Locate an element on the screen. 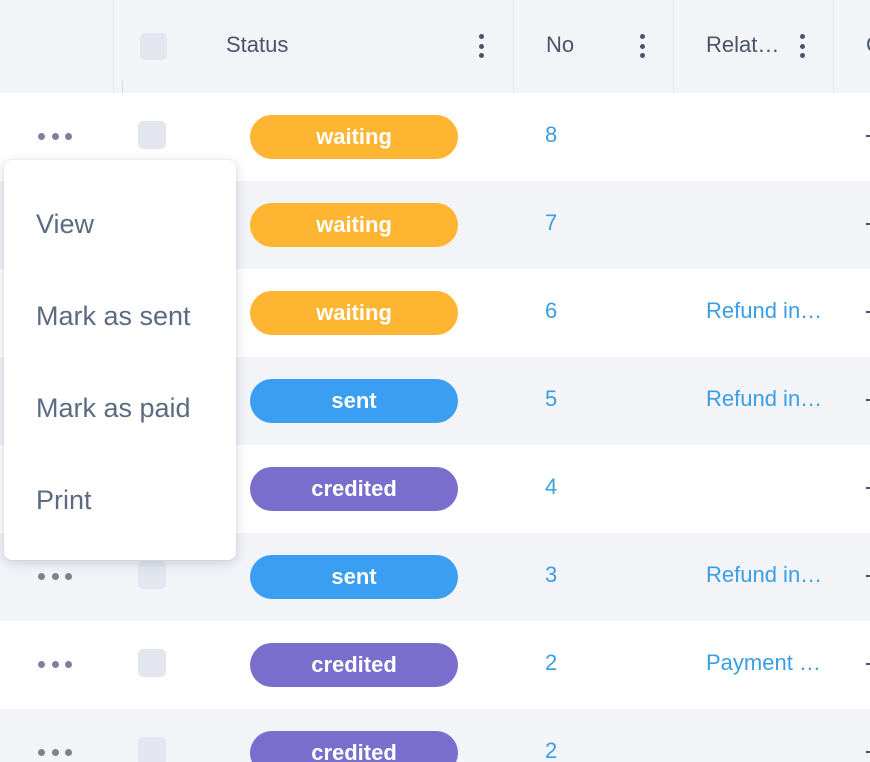 This screenshot has width=870, height=762. table-header: Status No Relat… C is located at coordinates (435, 46).